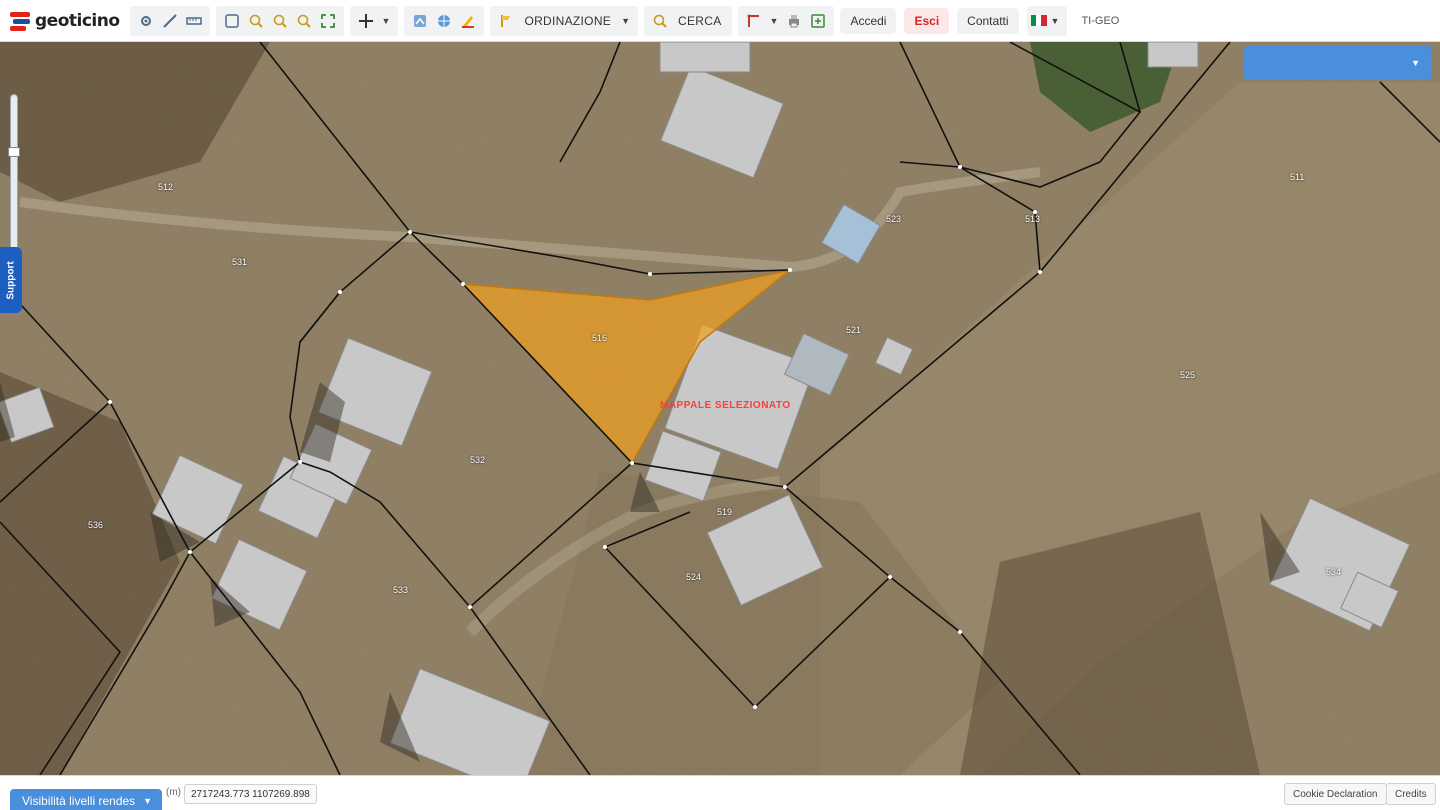  I want to click on parcel-number: 531, so click(240, 262).